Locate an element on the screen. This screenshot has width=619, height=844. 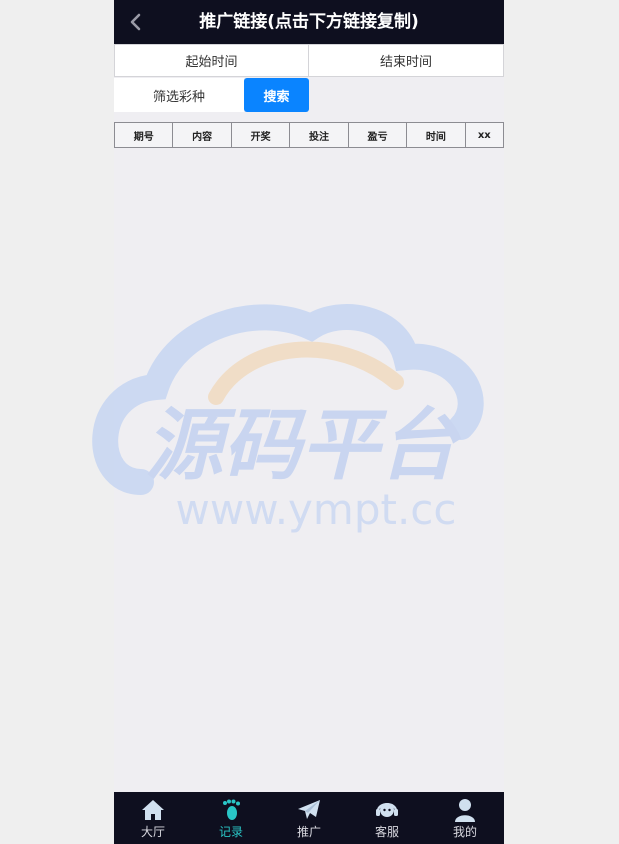
nav-item-service: 客服 is located at coordinates (387, 818).